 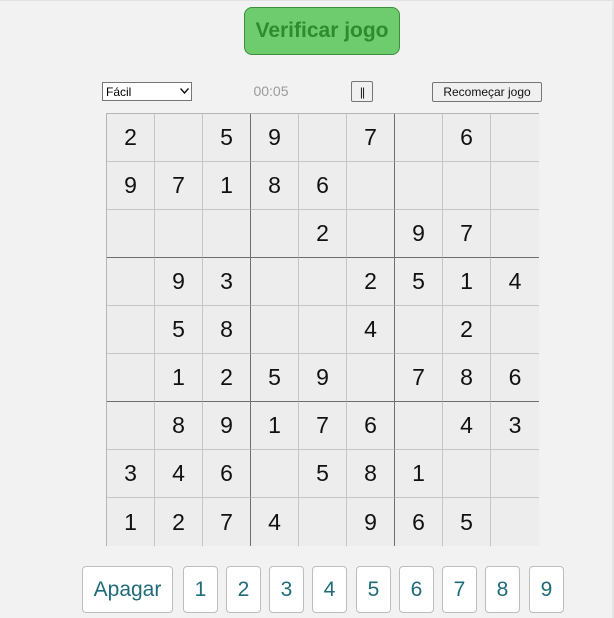 I want to click on sudoku-cell-r3c7: 9, so click(x=419, y=234).